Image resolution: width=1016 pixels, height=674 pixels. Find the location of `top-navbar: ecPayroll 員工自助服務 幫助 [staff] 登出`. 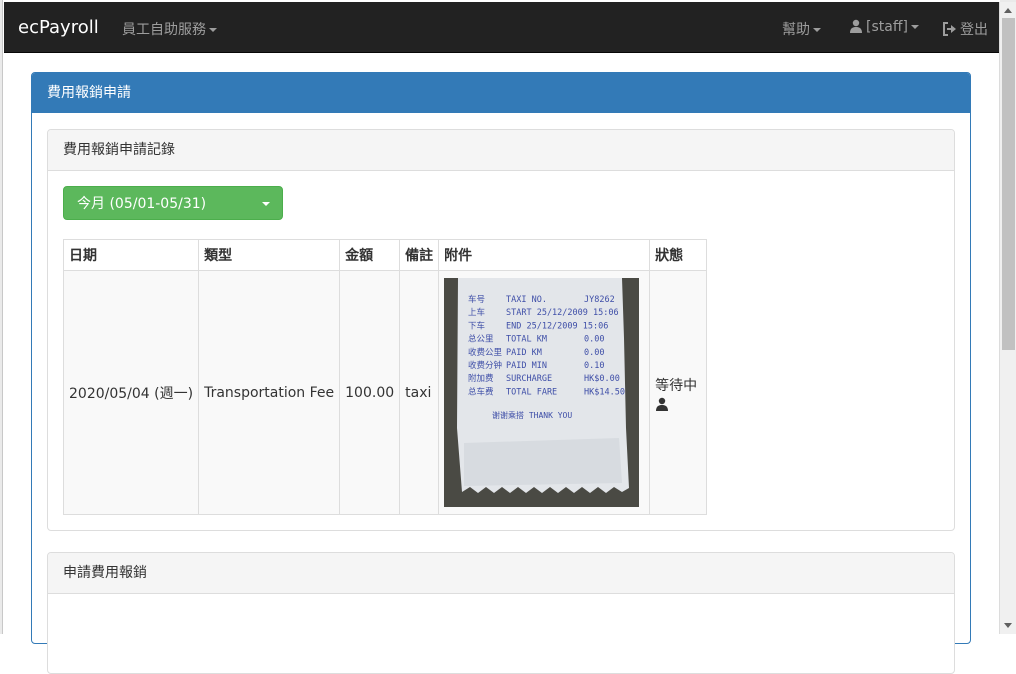

top-navbar: ecPayroll 員工自助服務 幫助 [staff] 登出 is located at coordinates (501, 27).